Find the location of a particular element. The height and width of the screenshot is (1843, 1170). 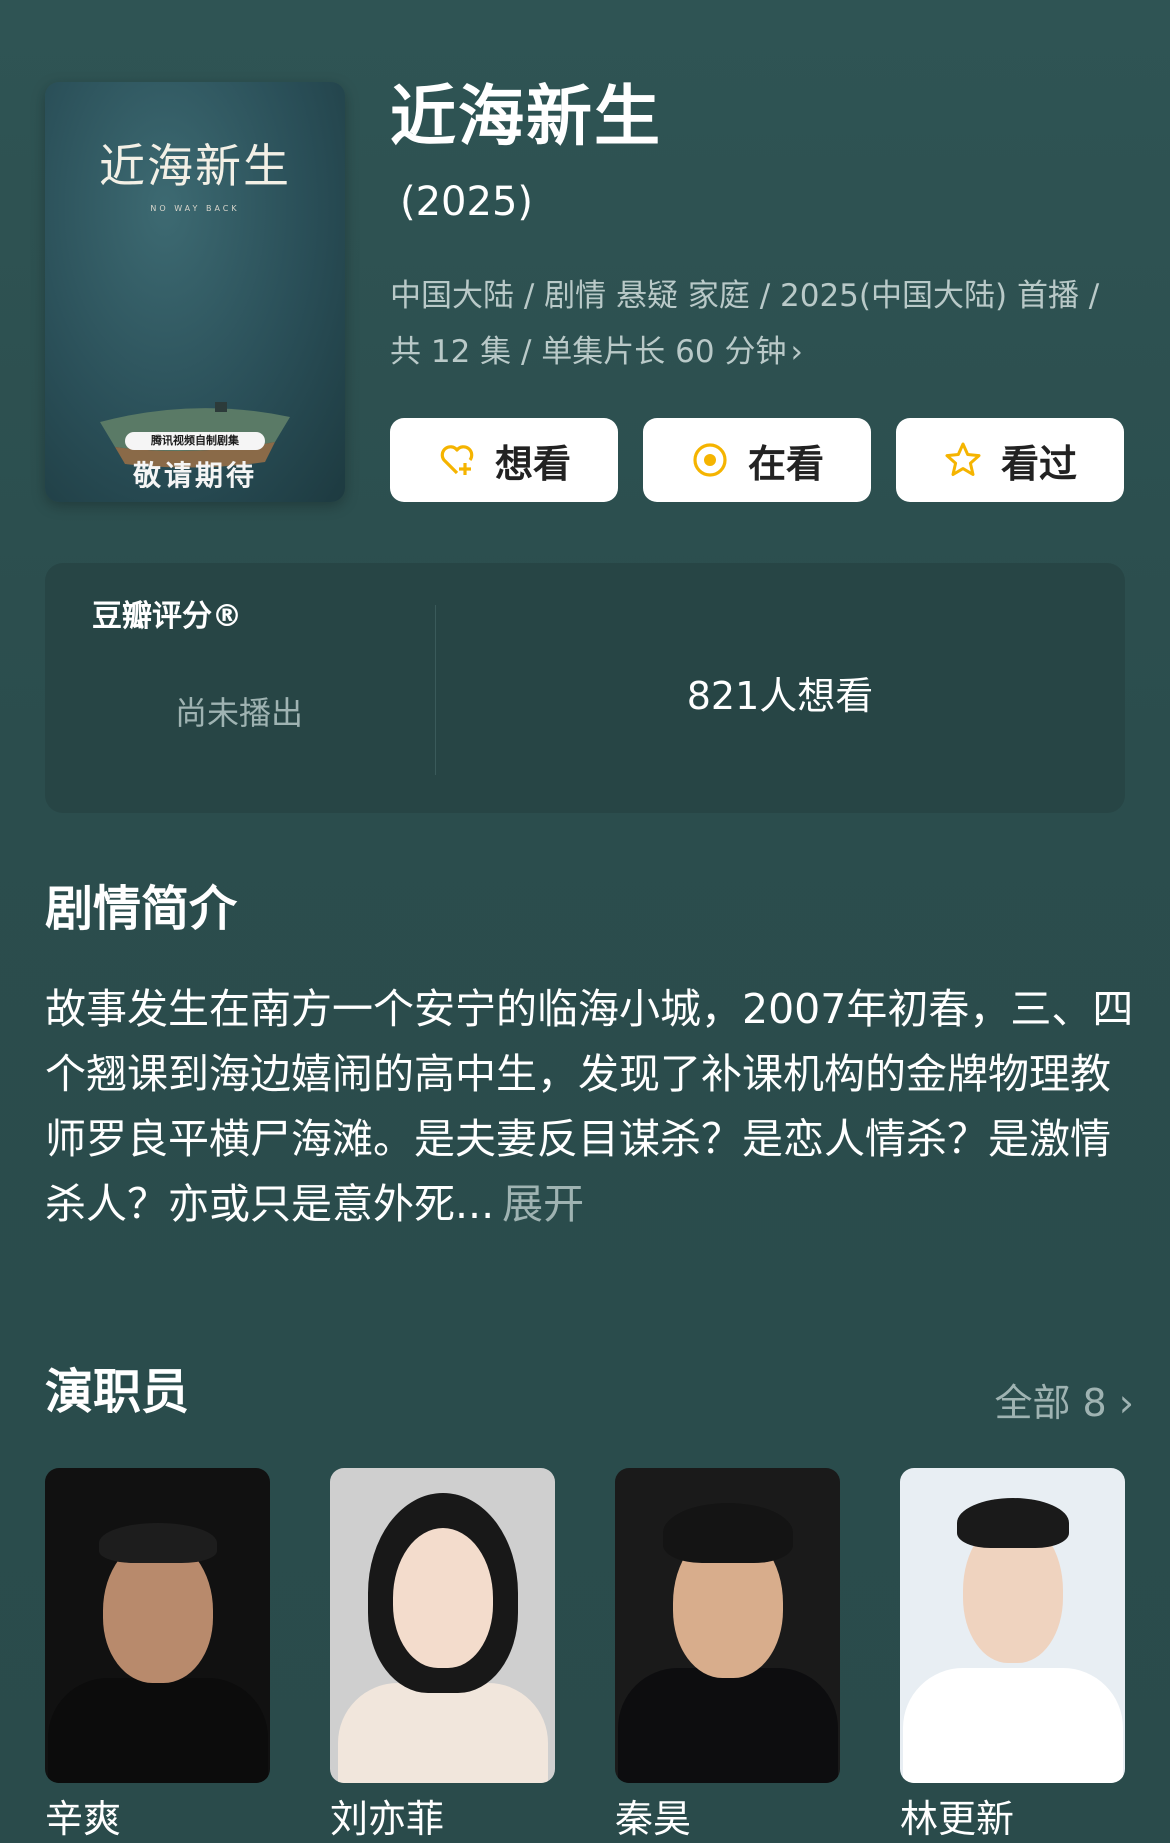

cast-name-1: 辛爽 is located at coordinates (83, 1819).